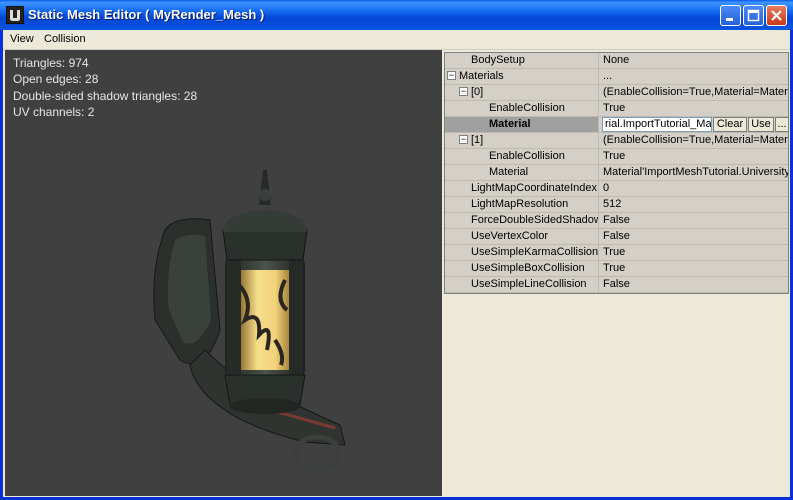 The height and width of the screenshot is (500, 793). What do you see at coordinates (15, 15) in the screenshot?
I see `unreal-app-icon` at bounding box center [15, 15].